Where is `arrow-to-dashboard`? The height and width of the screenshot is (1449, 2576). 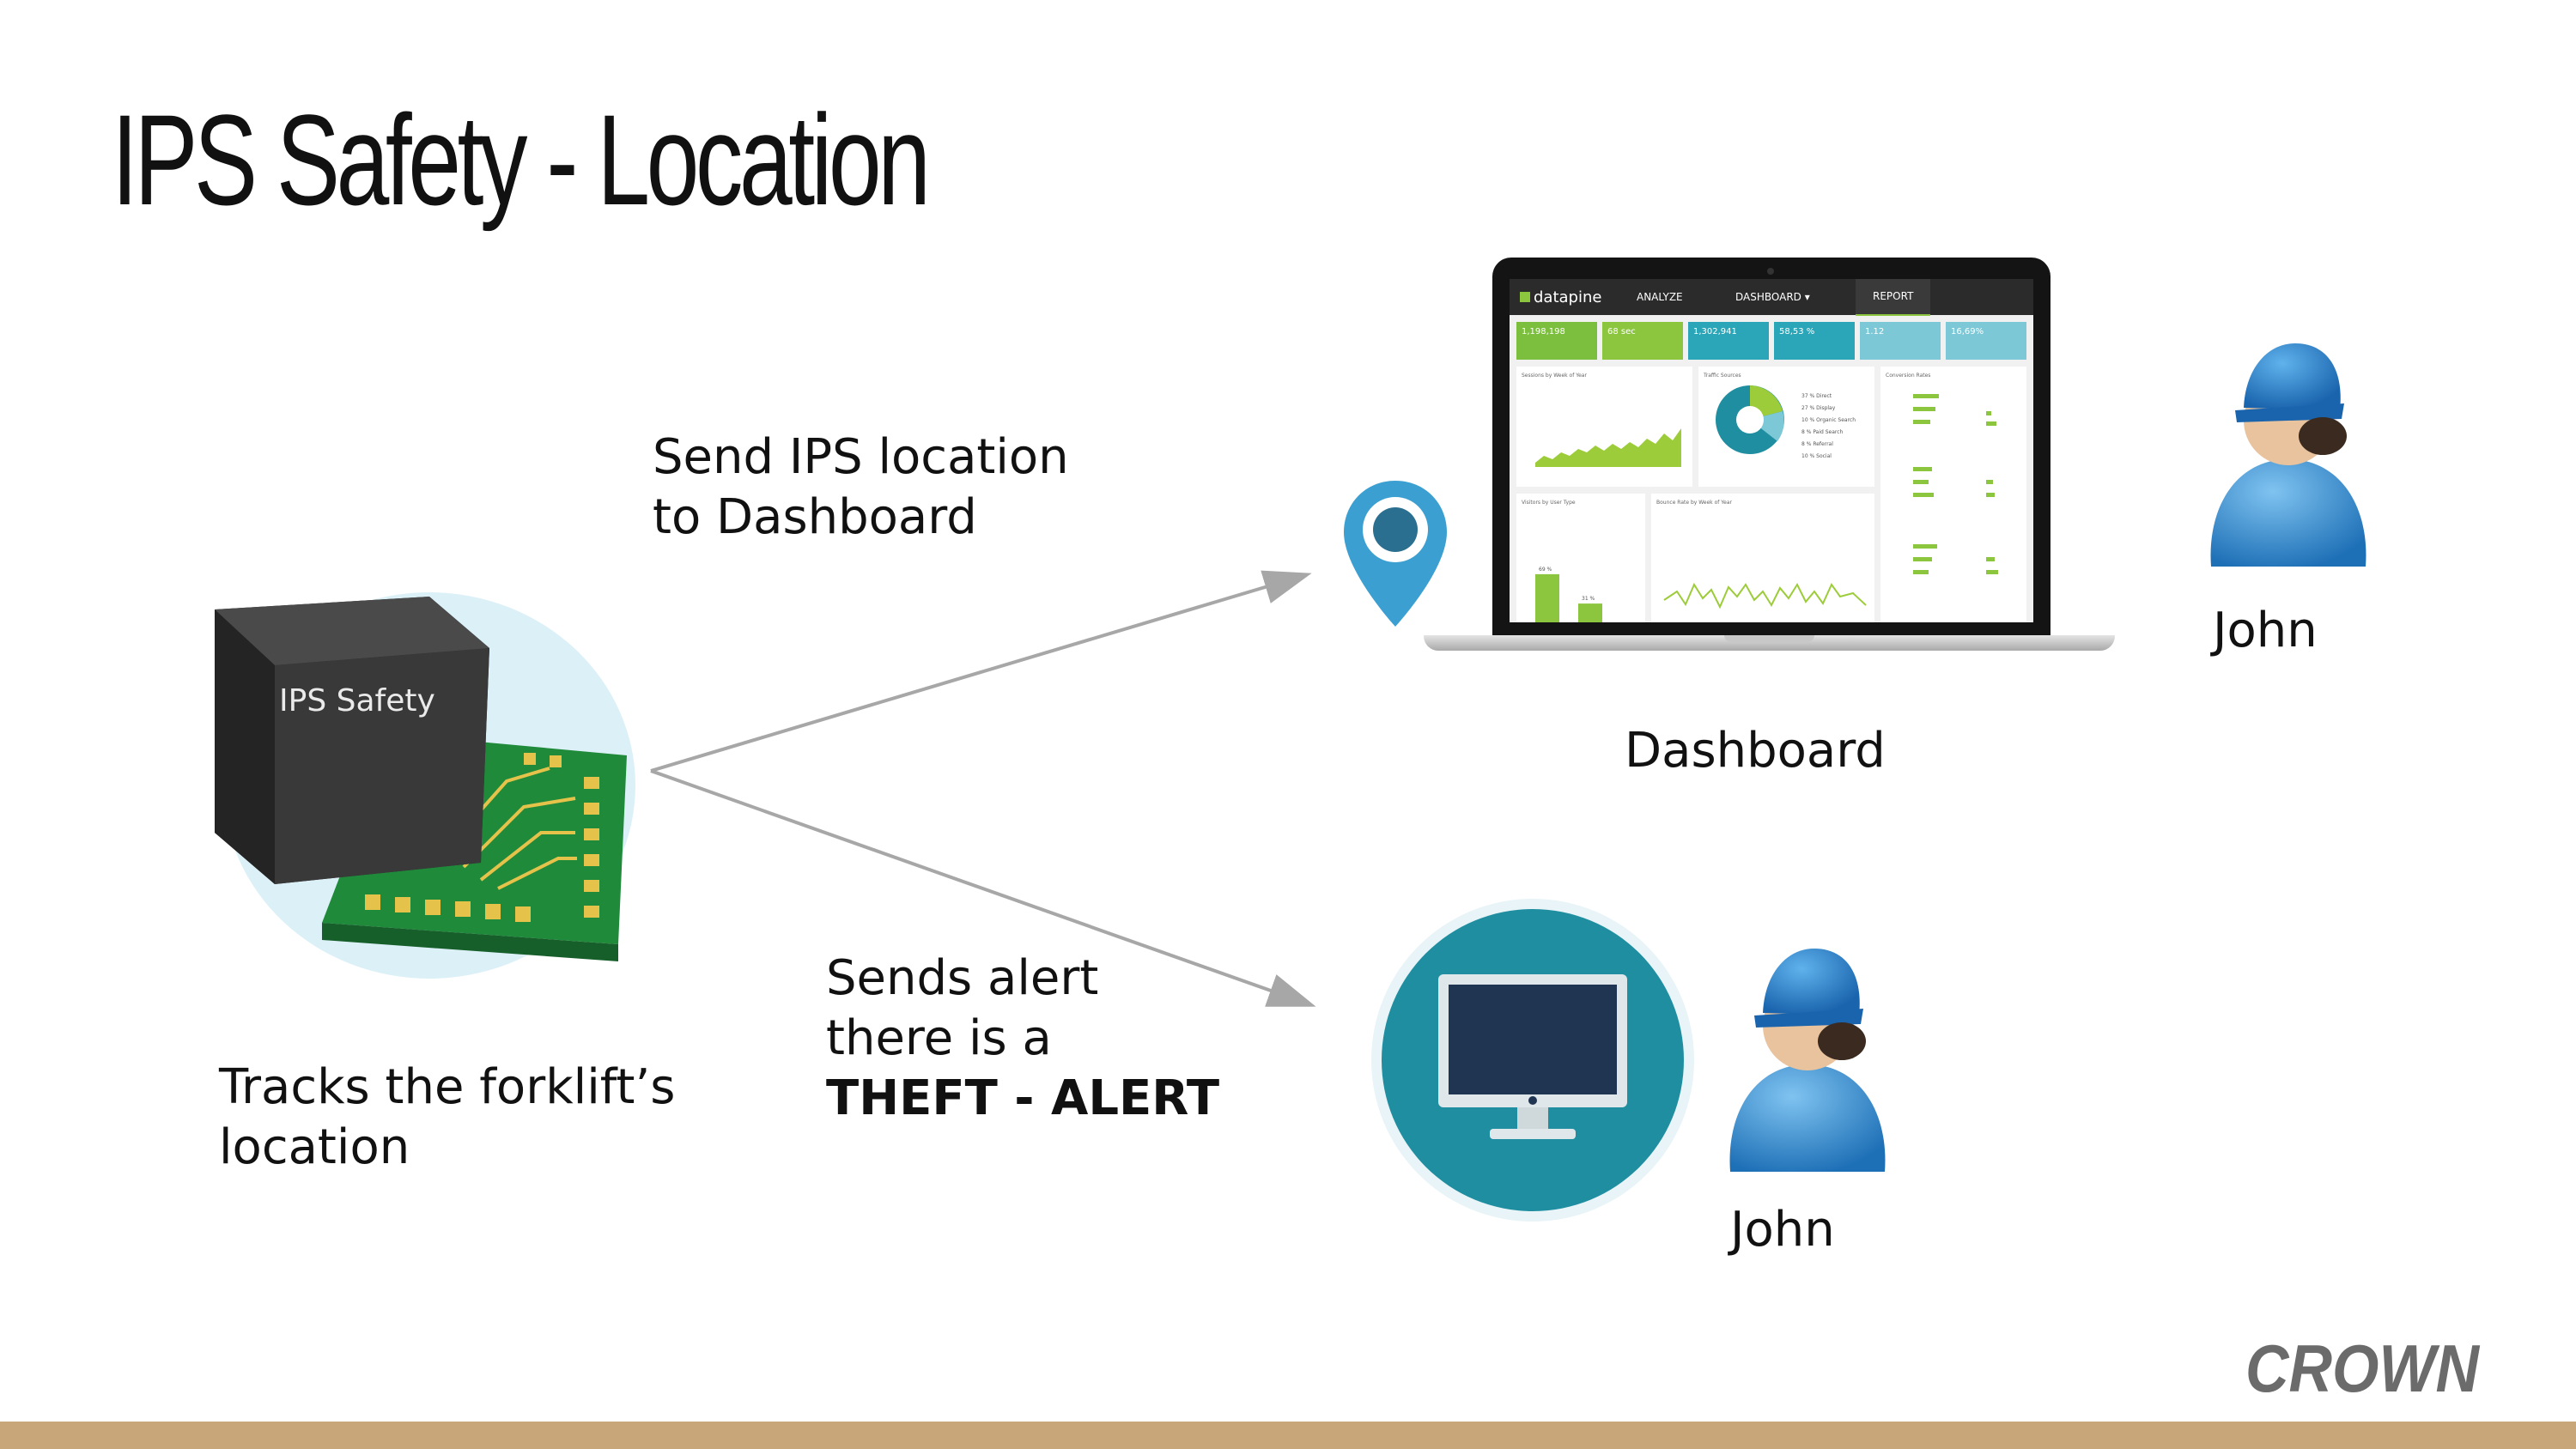
arrow-to-dashboard is located at coordinates (981, 671).